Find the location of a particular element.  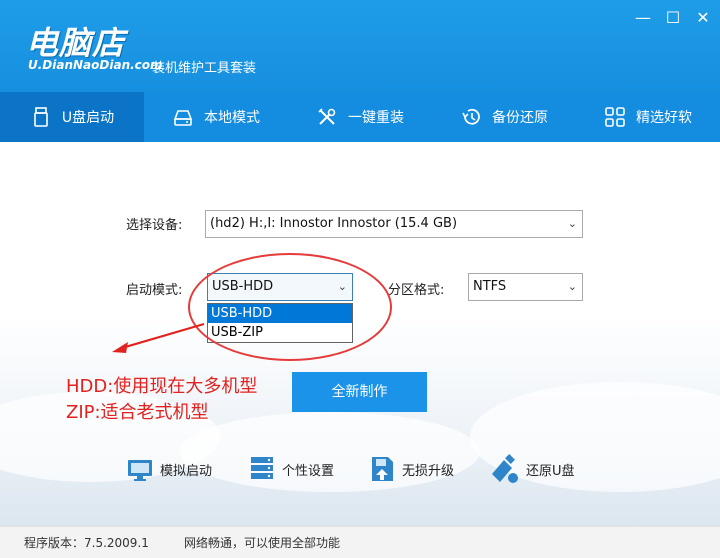

hard-disk-icon is located at coordinates (183, 118).